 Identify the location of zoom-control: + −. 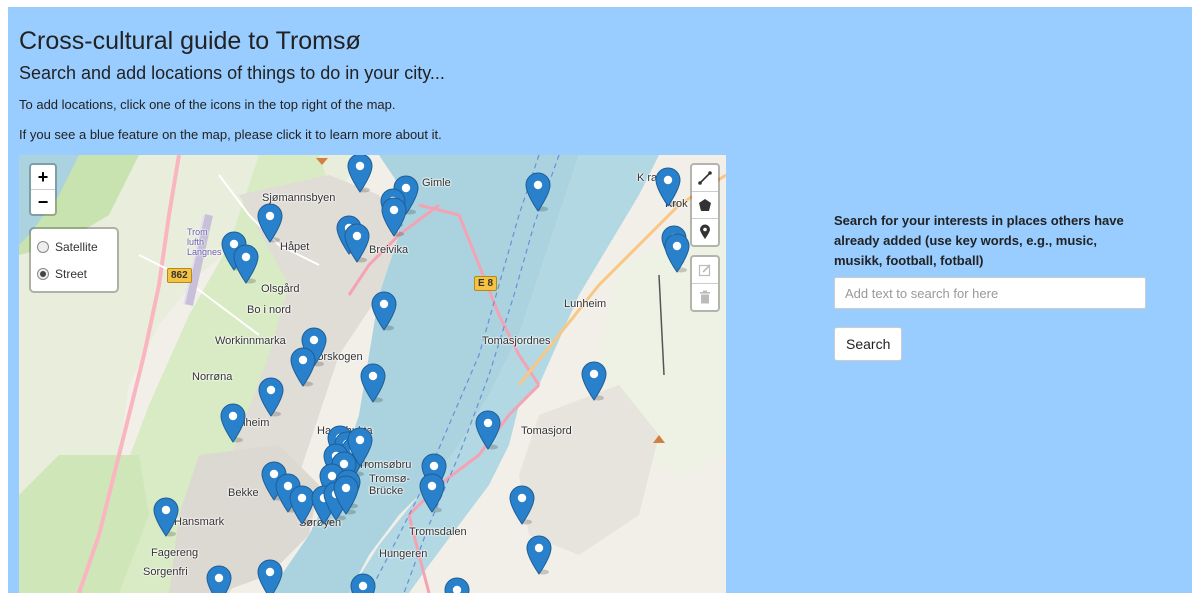
(43, 189).